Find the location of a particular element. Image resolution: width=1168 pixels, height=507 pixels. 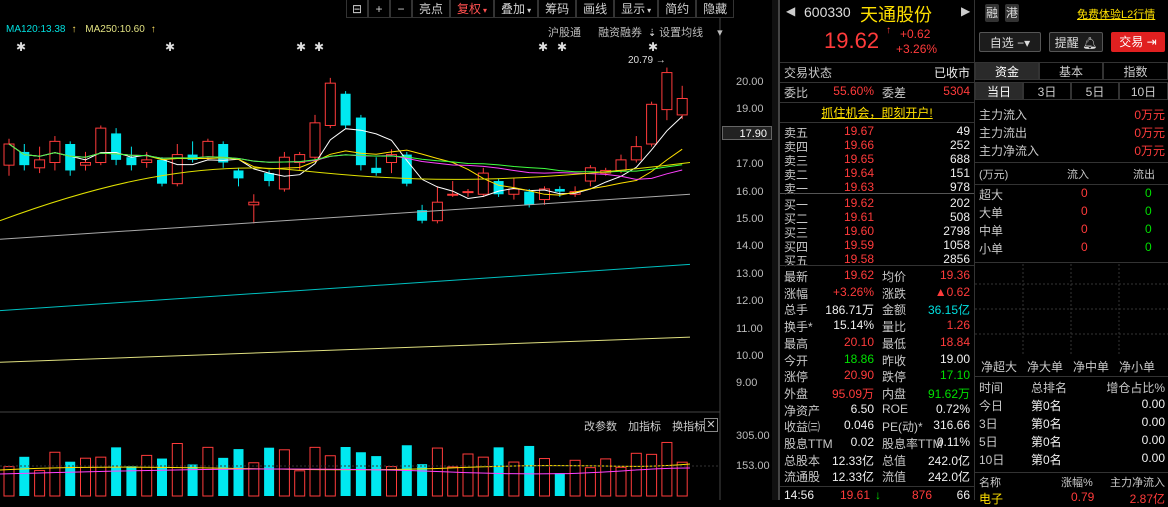

stat-row: 收益㈢ 0.046 PE(动)* 316.66 is located at coordinates (877, 426).